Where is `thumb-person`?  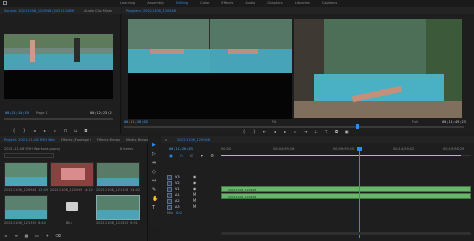
thumb-person is located at coordinates (73, 174).